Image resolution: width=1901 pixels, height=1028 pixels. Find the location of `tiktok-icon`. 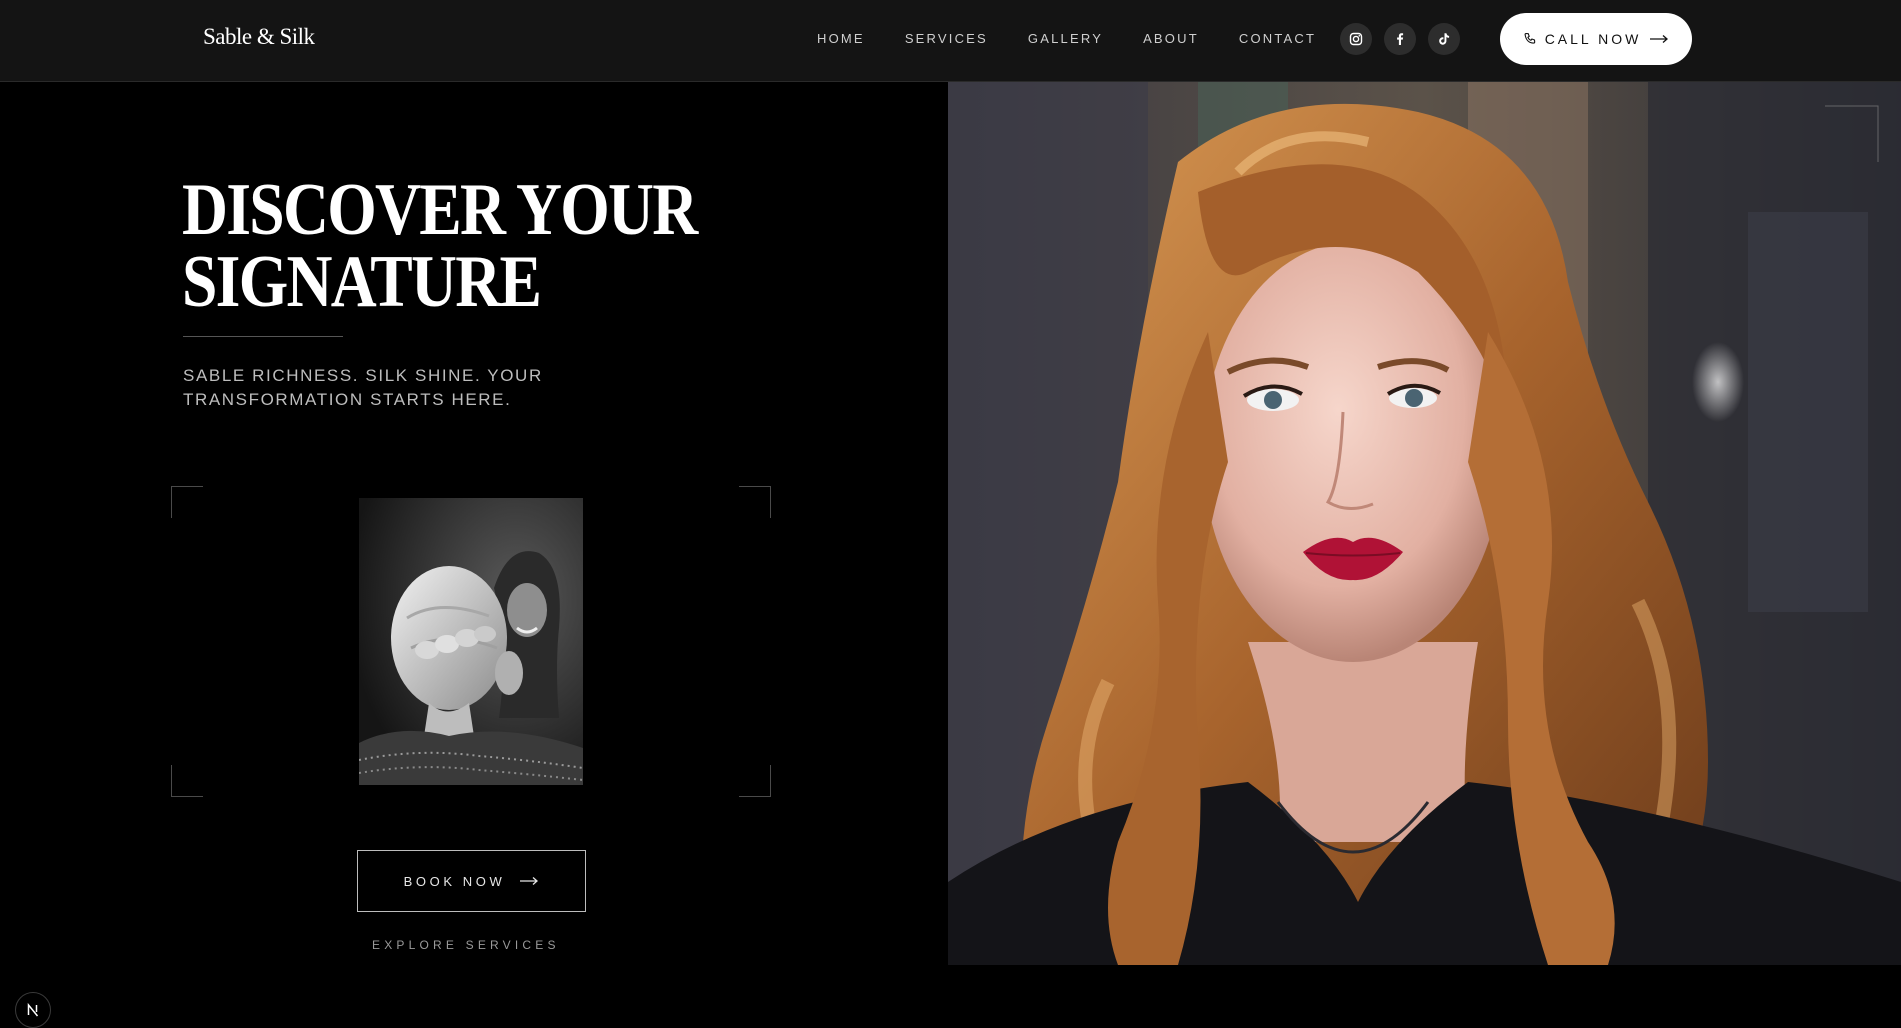

tiktok-icon is located at coordinates (1444, 39).